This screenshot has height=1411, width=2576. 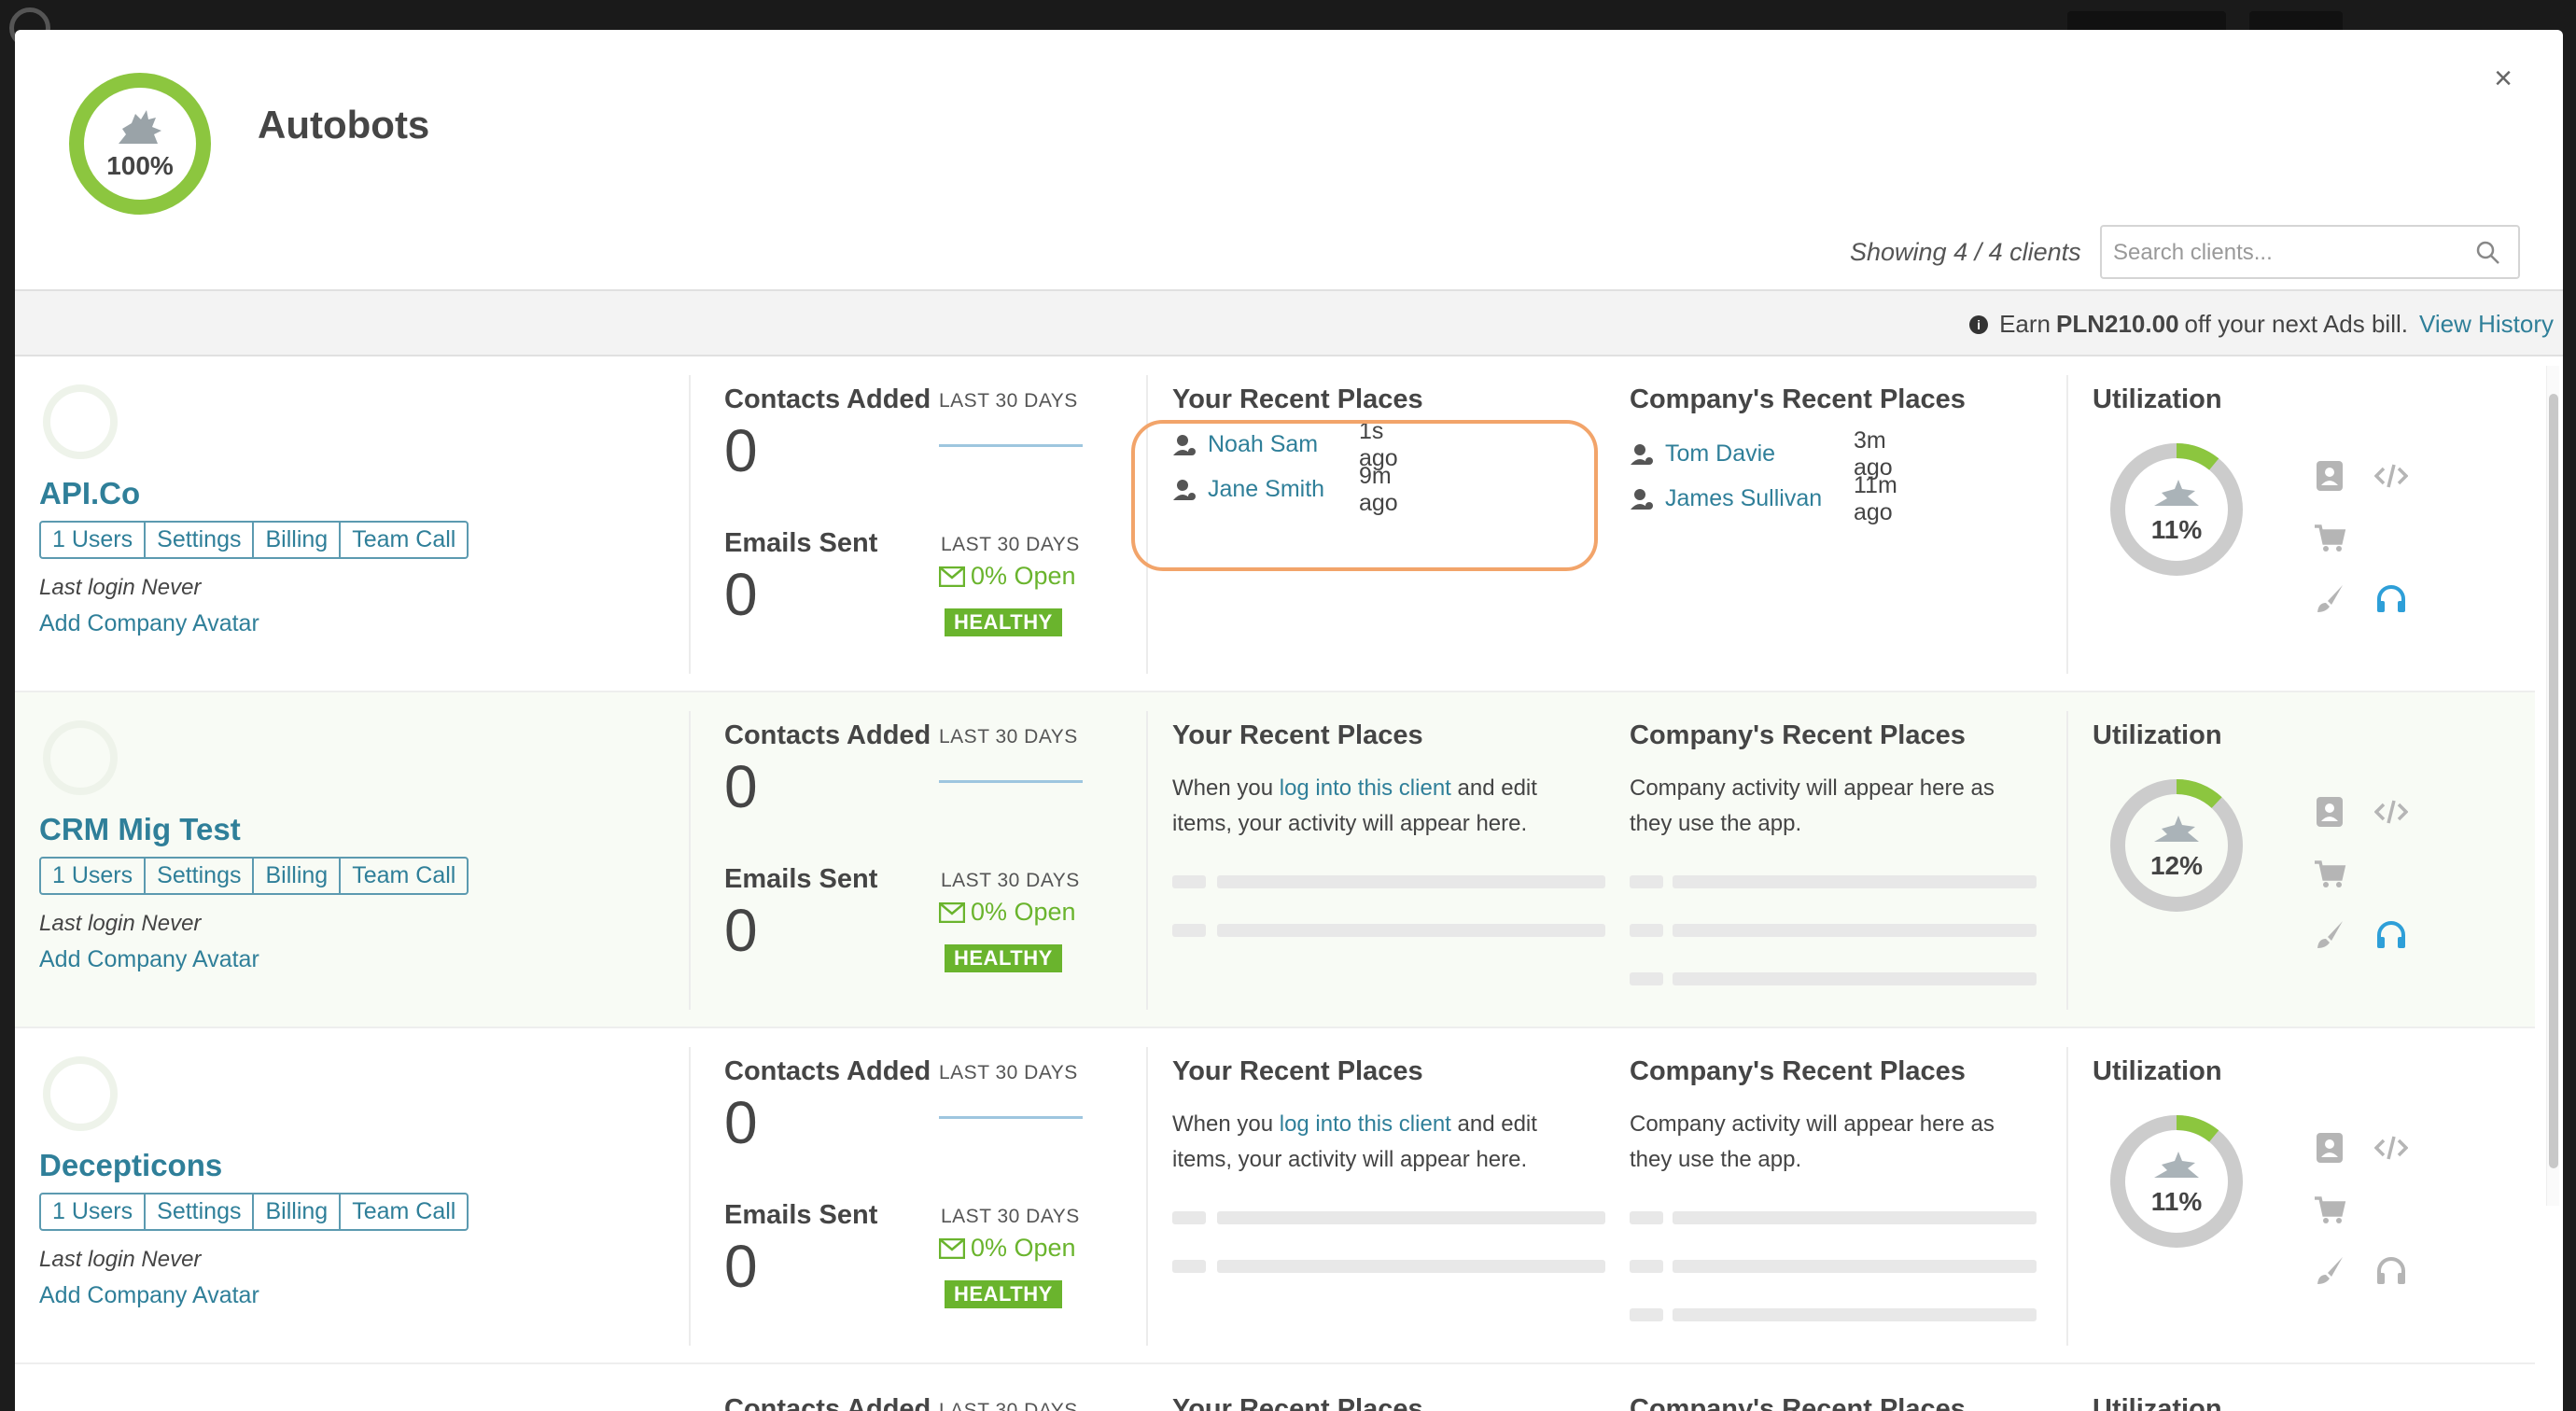 What do you see at coordinates (140, 144) in the screenshot?
I see `overall-utilization-ring: 100%` at bounding box center [140, 144].